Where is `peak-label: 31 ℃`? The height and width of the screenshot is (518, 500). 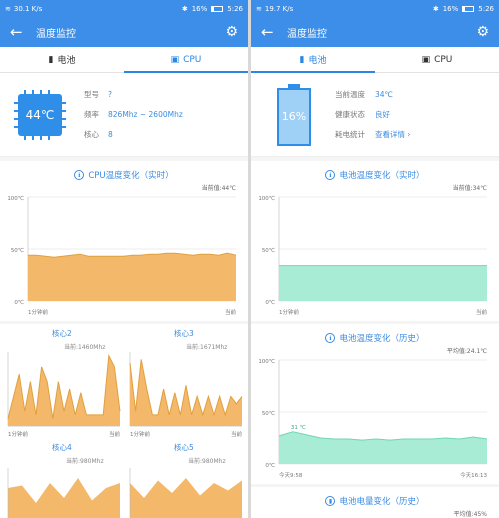
peak-label: 31 ℃ is located at coordinates (298, 427).